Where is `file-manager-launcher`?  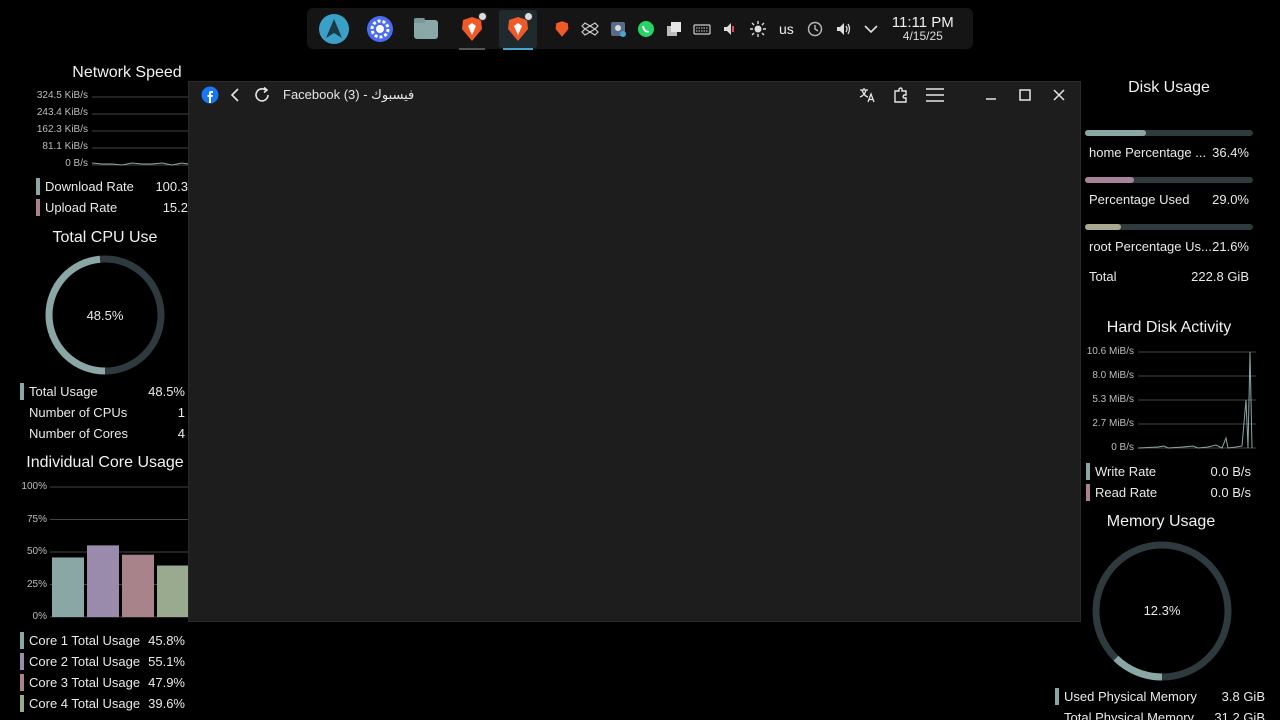 file-manager-launcher is located at coordinates (426, 29).